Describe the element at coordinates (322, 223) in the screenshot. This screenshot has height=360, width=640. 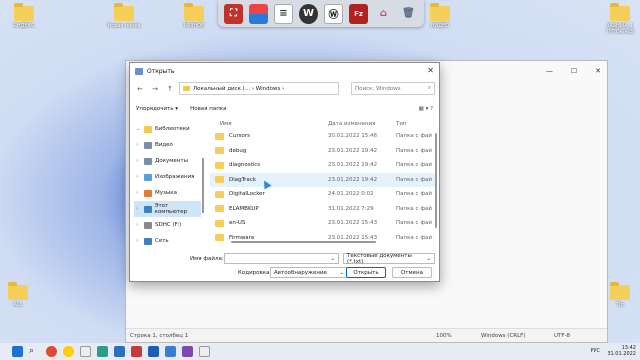
I see `file-row: en-US 23.01.2022 15:43 Папка с фай` at that location.